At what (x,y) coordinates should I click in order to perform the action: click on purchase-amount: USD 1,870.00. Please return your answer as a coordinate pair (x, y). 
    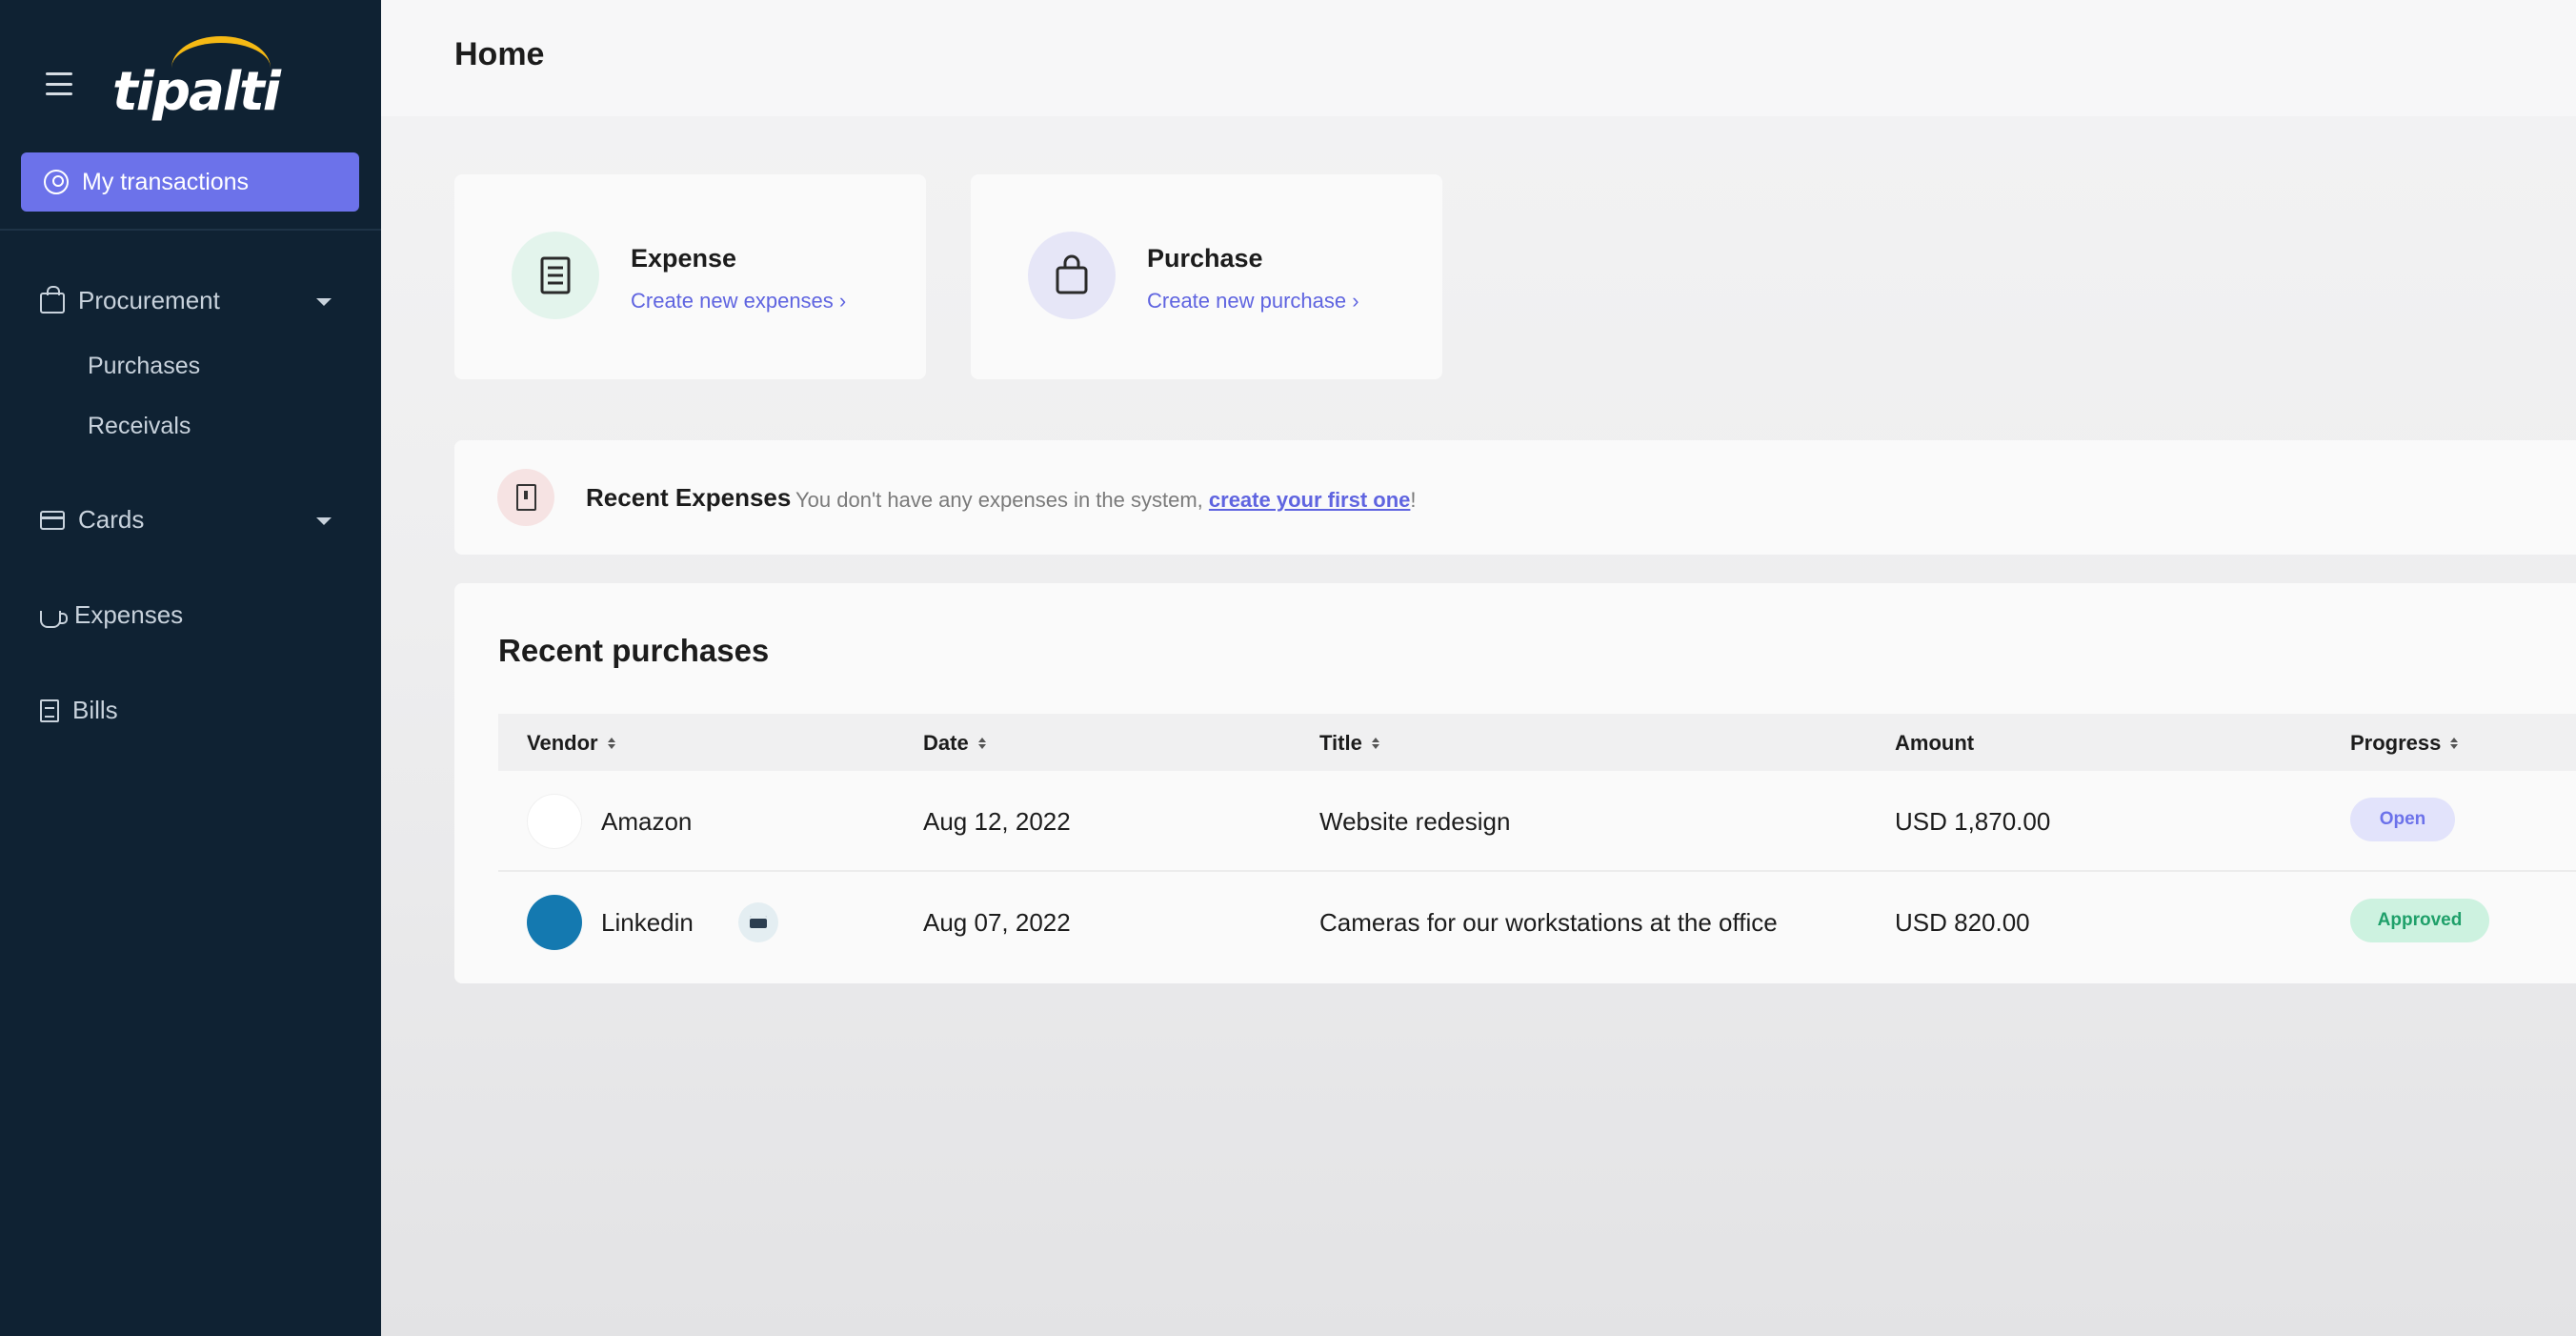
    Looking at the image, I should click on (1973, 821).